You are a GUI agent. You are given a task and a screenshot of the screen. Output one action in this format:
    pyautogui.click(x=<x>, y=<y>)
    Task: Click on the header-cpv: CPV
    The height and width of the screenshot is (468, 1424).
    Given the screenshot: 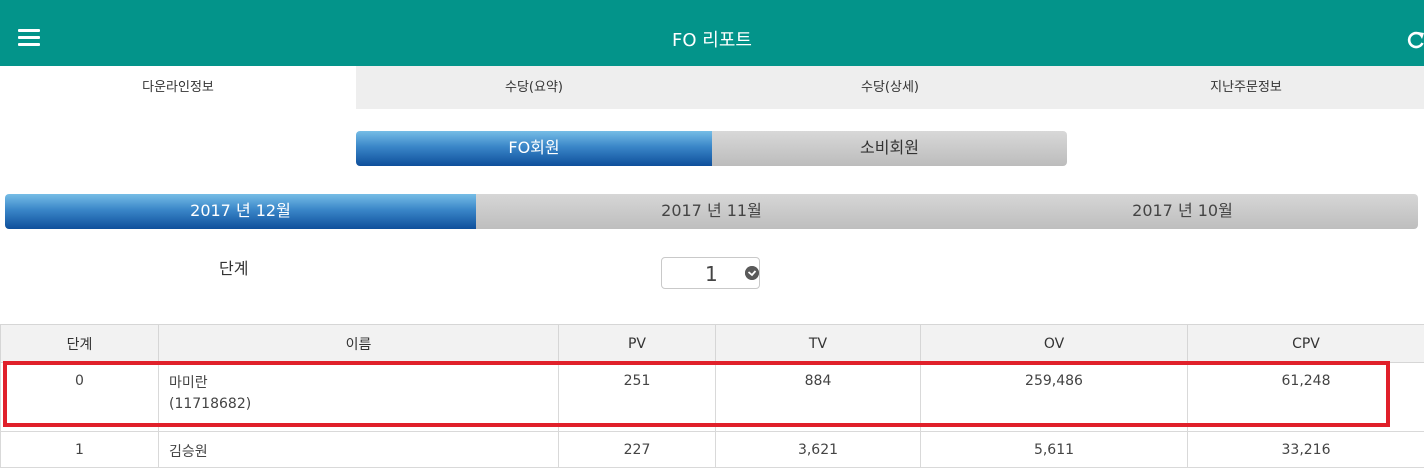 What is the action you would take?
    pyautogui.click(x=1306, y=344)
    